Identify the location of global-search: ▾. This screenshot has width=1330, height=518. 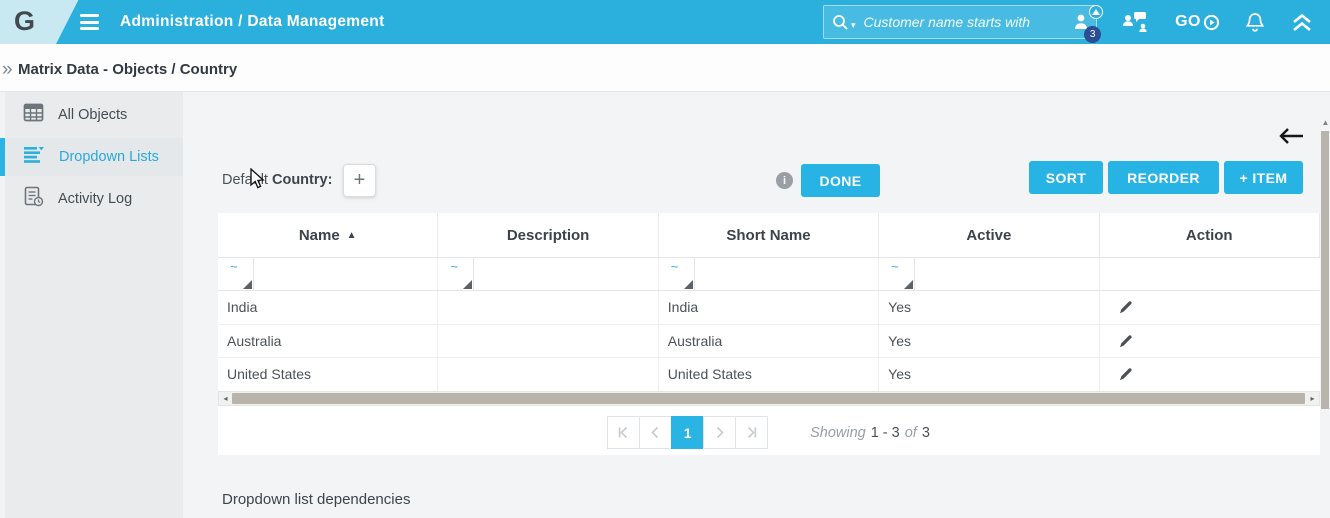
(960, 22).